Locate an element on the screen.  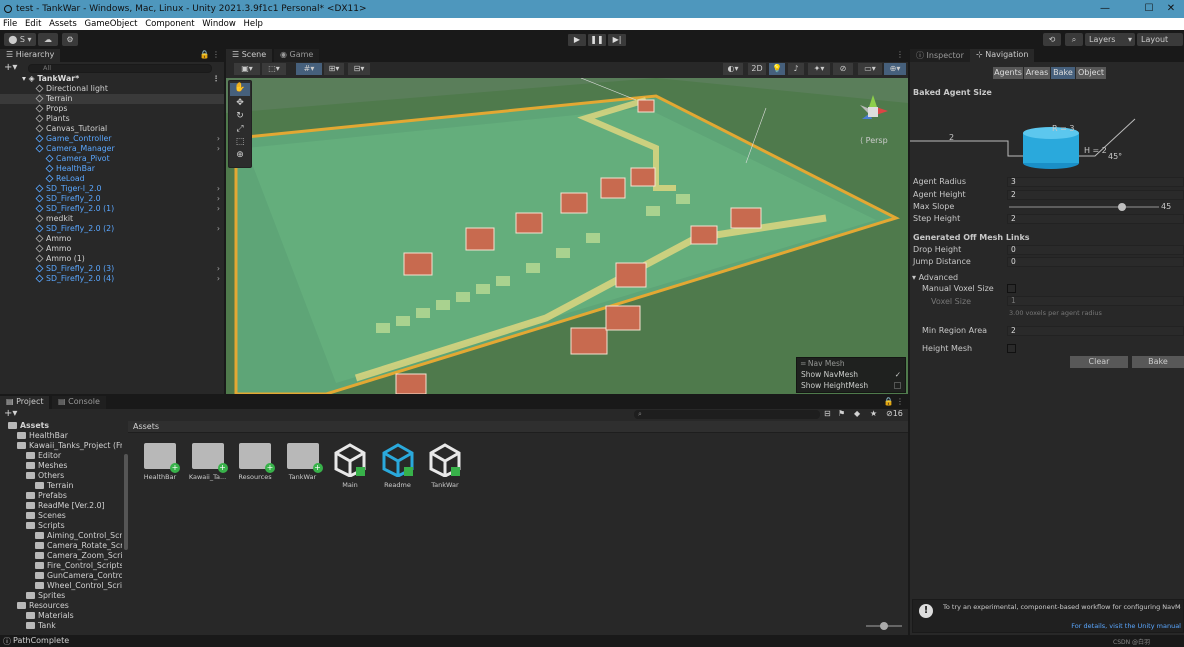
add-icon: +▾ is located at coordinates (10, 67).